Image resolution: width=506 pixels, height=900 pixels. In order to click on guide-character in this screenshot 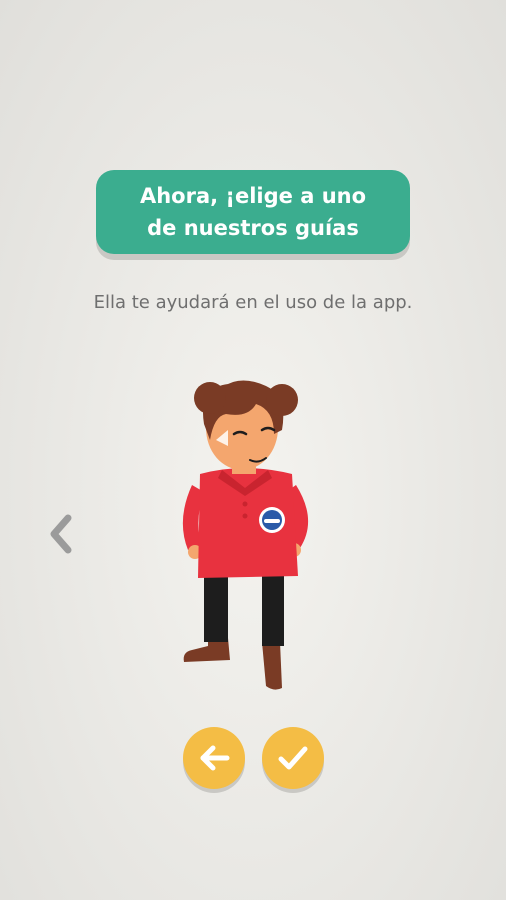, I will do `click(255, 535)`.